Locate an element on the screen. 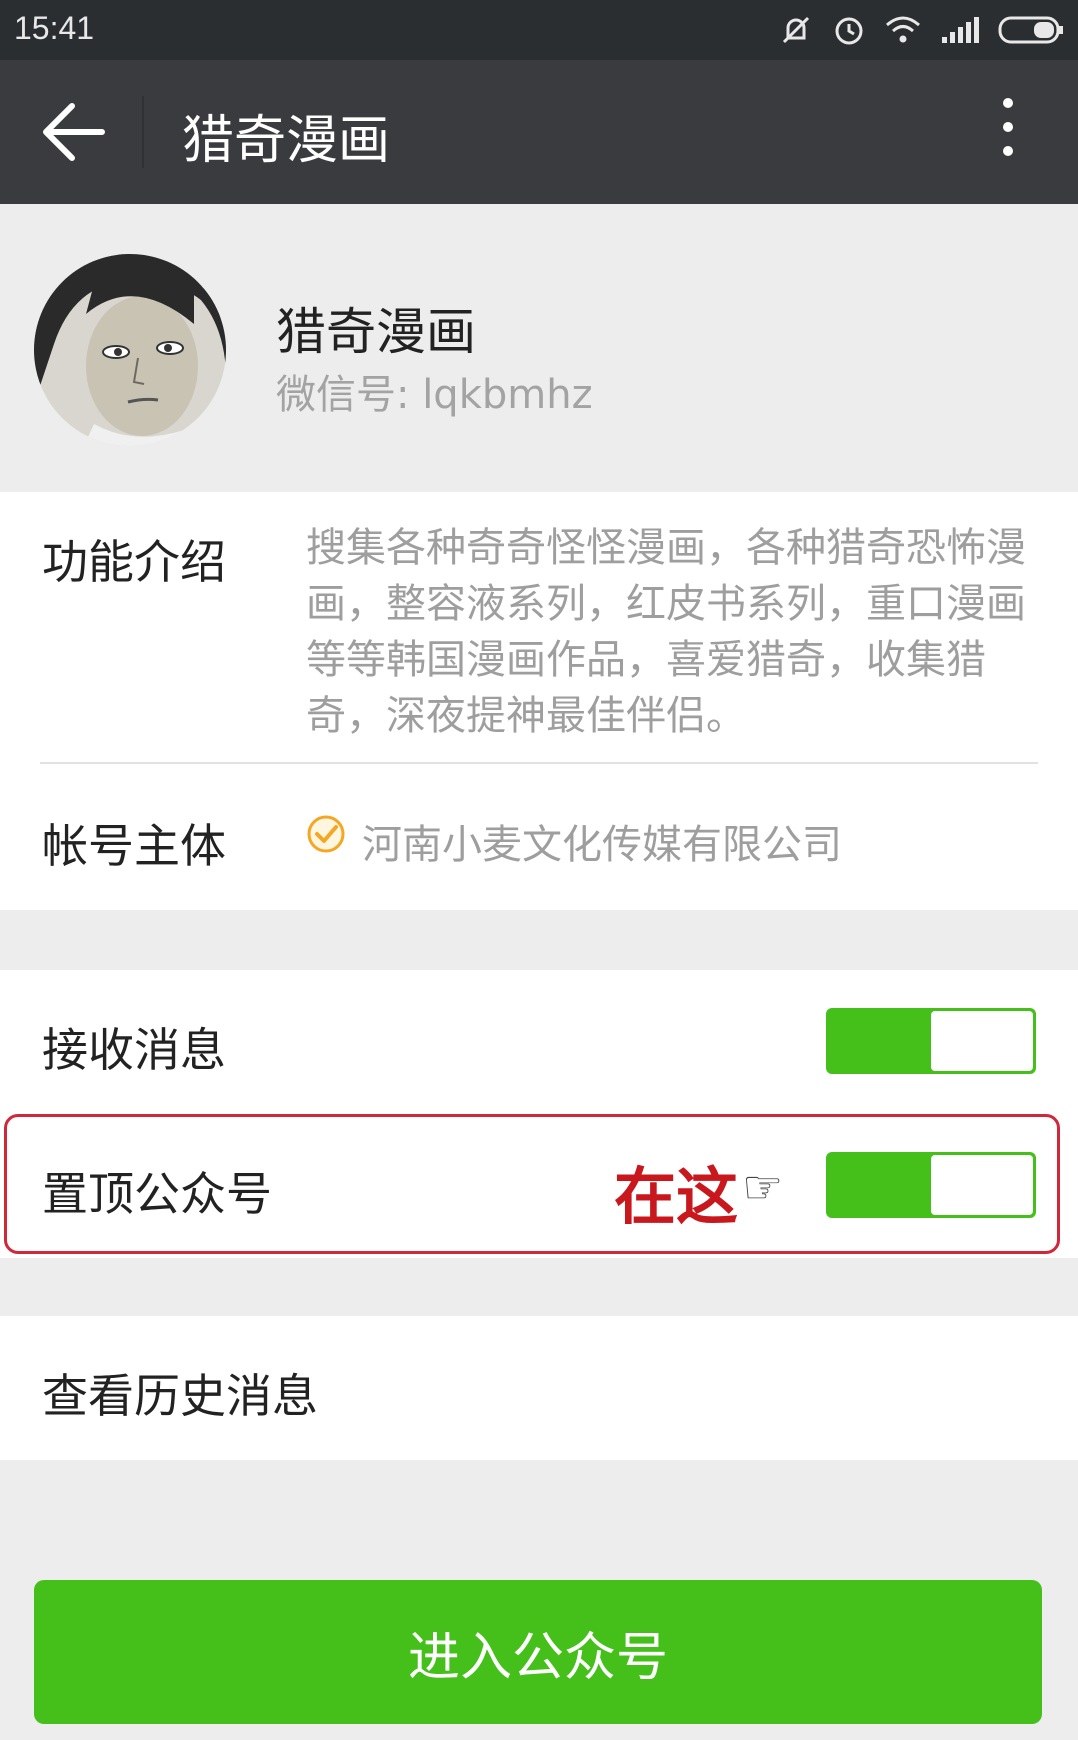 This screenshot has width=1078, height=1740. back-arrow-icon is located at coordinates (73, 132).